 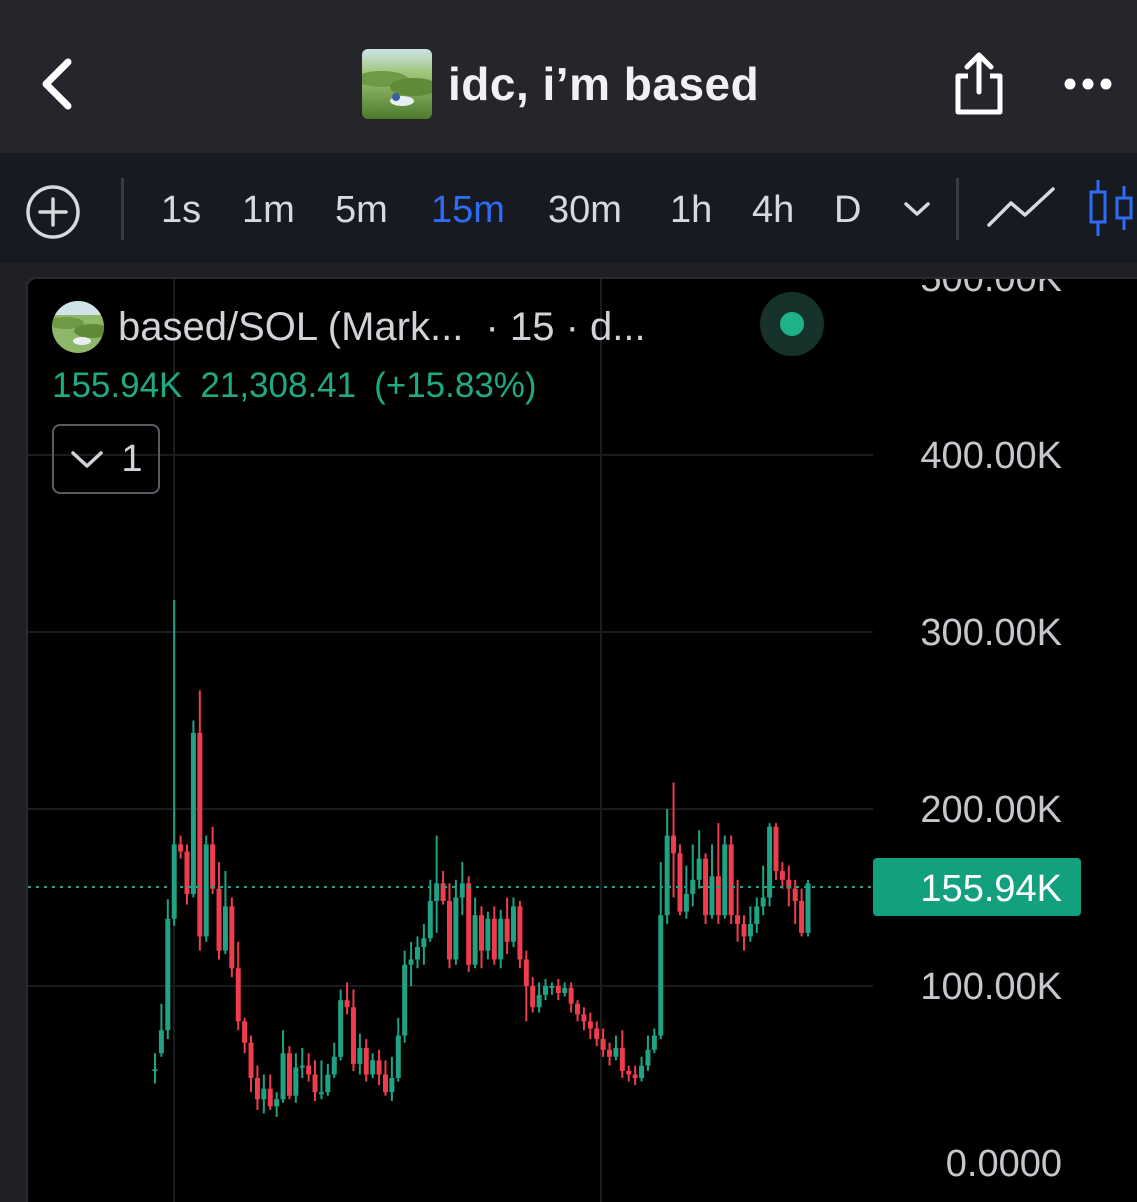 I want to click on last-value: 155.94K, so click(x=117, y=385).